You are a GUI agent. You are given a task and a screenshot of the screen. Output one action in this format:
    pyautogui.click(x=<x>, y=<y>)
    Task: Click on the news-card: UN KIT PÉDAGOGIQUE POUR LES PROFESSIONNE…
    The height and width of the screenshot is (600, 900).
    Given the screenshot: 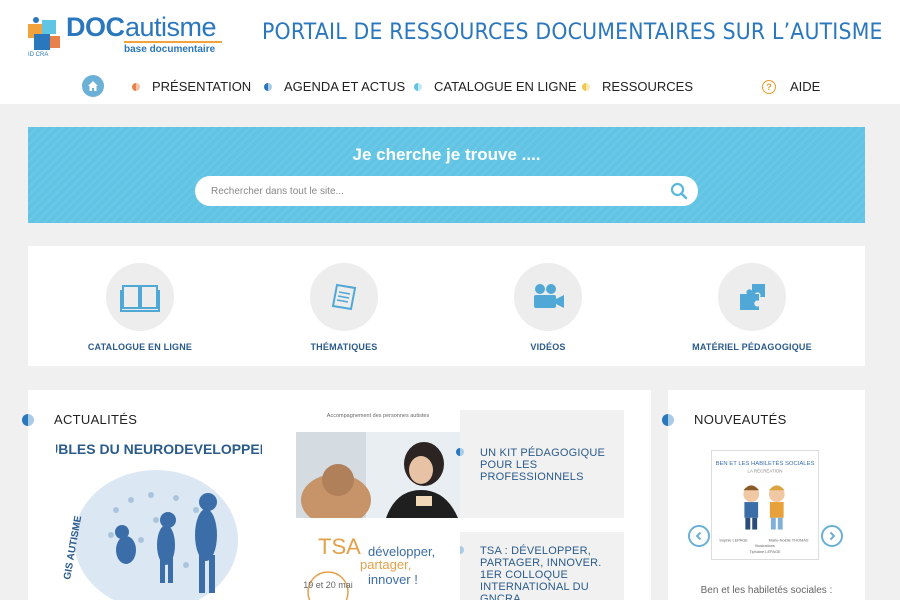 What is the action you would take?
    pyautogui.click(x=540, y=464)
    